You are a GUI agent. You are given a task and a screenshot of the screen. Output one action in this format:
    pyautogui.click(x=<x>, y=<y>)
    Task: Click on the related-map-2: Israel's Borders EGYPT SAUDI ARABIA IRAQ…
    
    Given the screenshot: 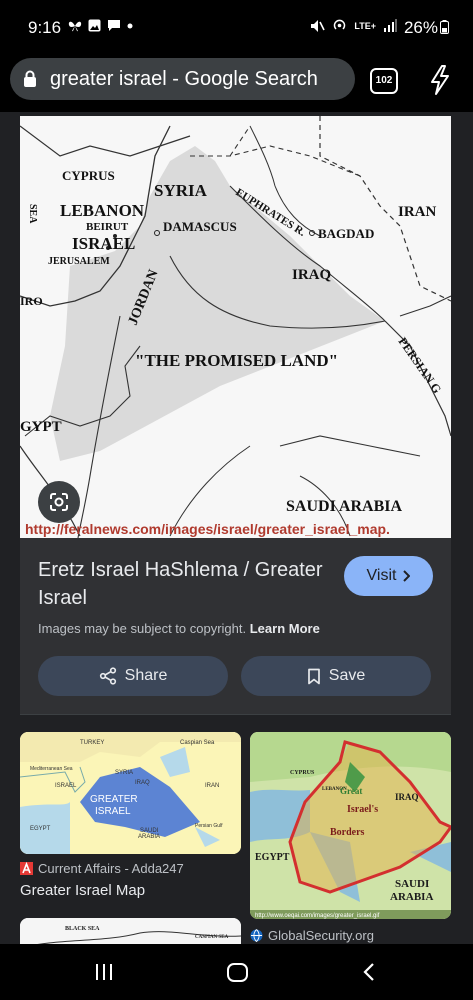 What is the action you would take?
    pyautogui.click(x=350, y=825)
    